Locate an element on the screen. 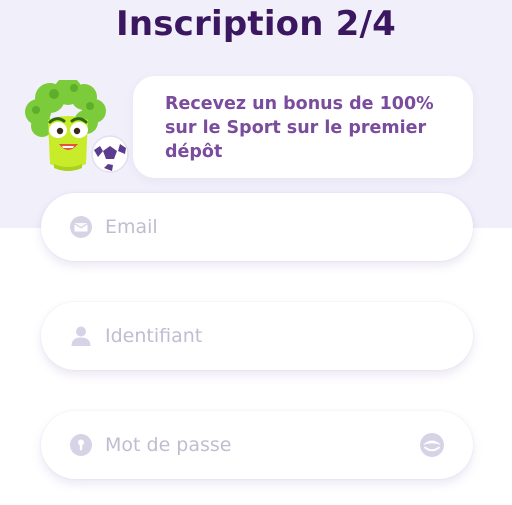 The image size is (512, 505). user-icon is located at coordinates (81, 336).